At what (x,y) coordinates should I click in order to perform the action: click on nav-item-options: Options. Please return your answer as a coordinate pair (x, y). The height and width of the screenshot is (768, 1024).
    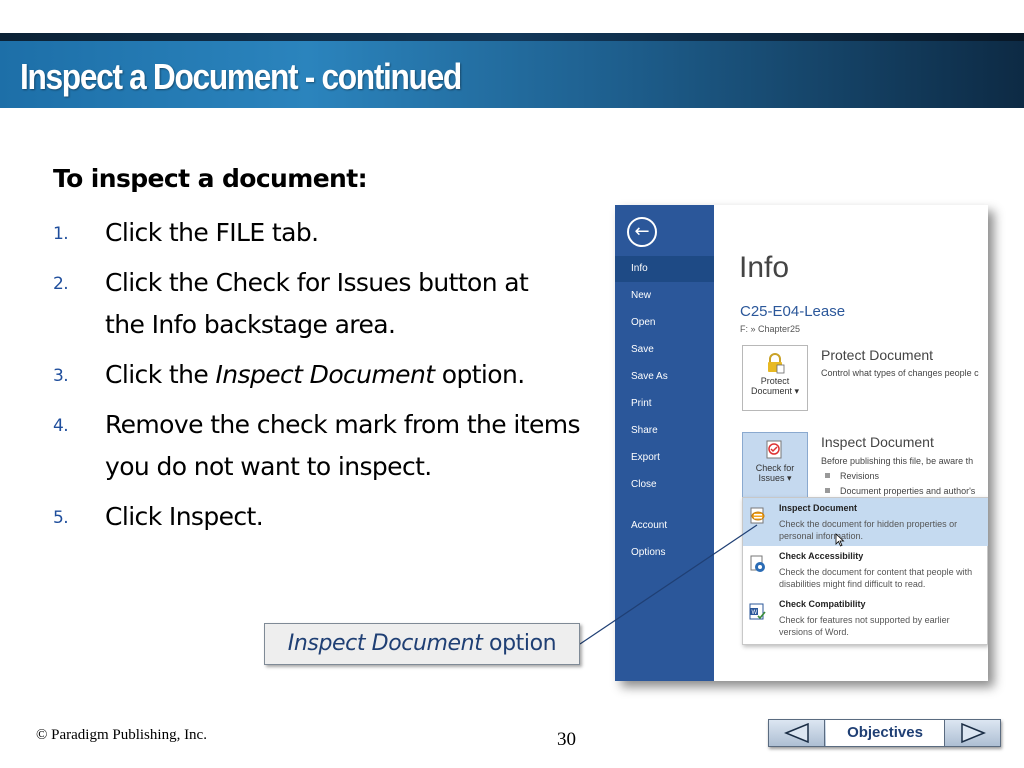
    Looking at the image, I should click on (664, 553).